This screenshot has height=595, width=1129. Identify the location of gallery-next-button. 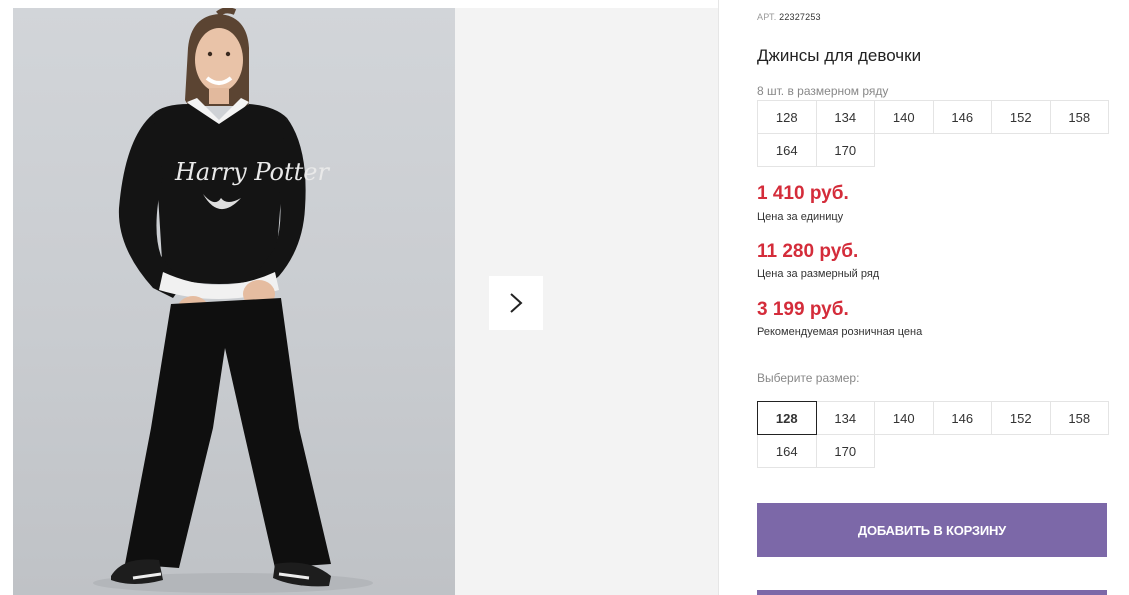
(516, 303).